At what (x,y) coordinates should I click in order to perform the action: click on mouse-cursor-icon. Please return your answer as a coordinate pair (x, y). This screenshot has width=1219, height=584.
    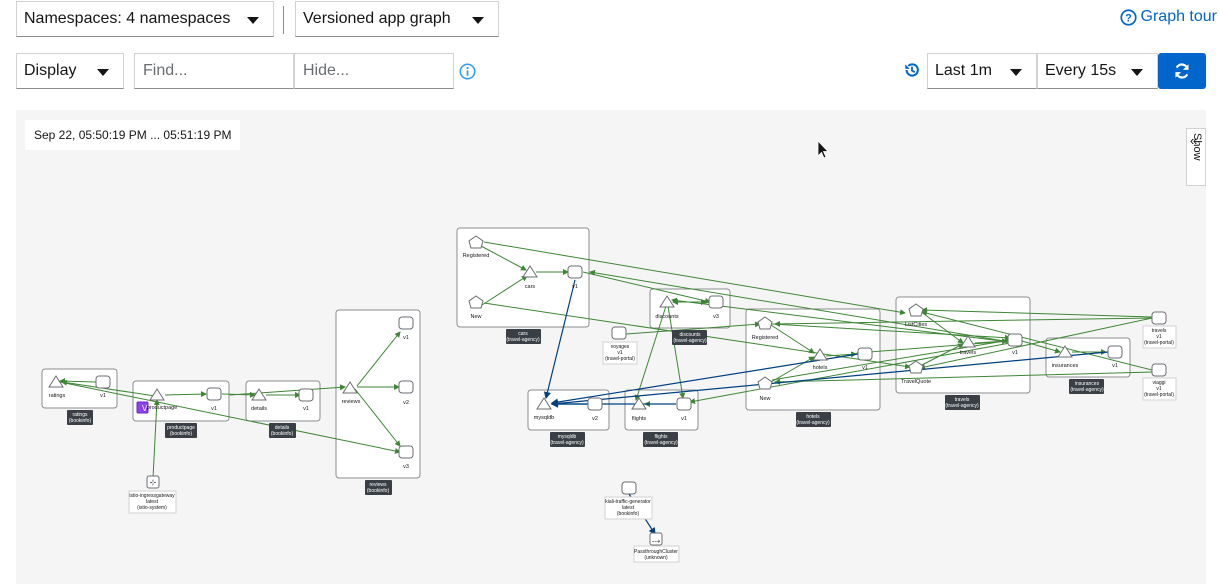
    Looking at the image, I should click on (823, 149).